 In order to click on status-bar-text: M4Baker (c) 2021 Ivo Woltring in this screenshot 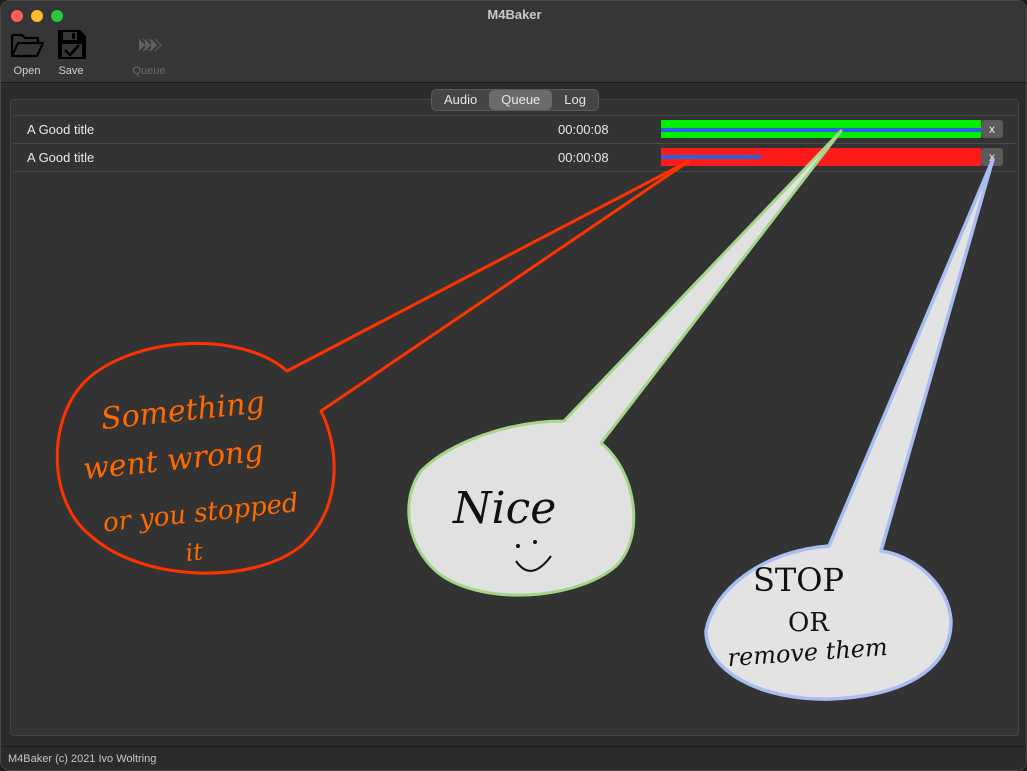, I will do `click(82, 759)`.